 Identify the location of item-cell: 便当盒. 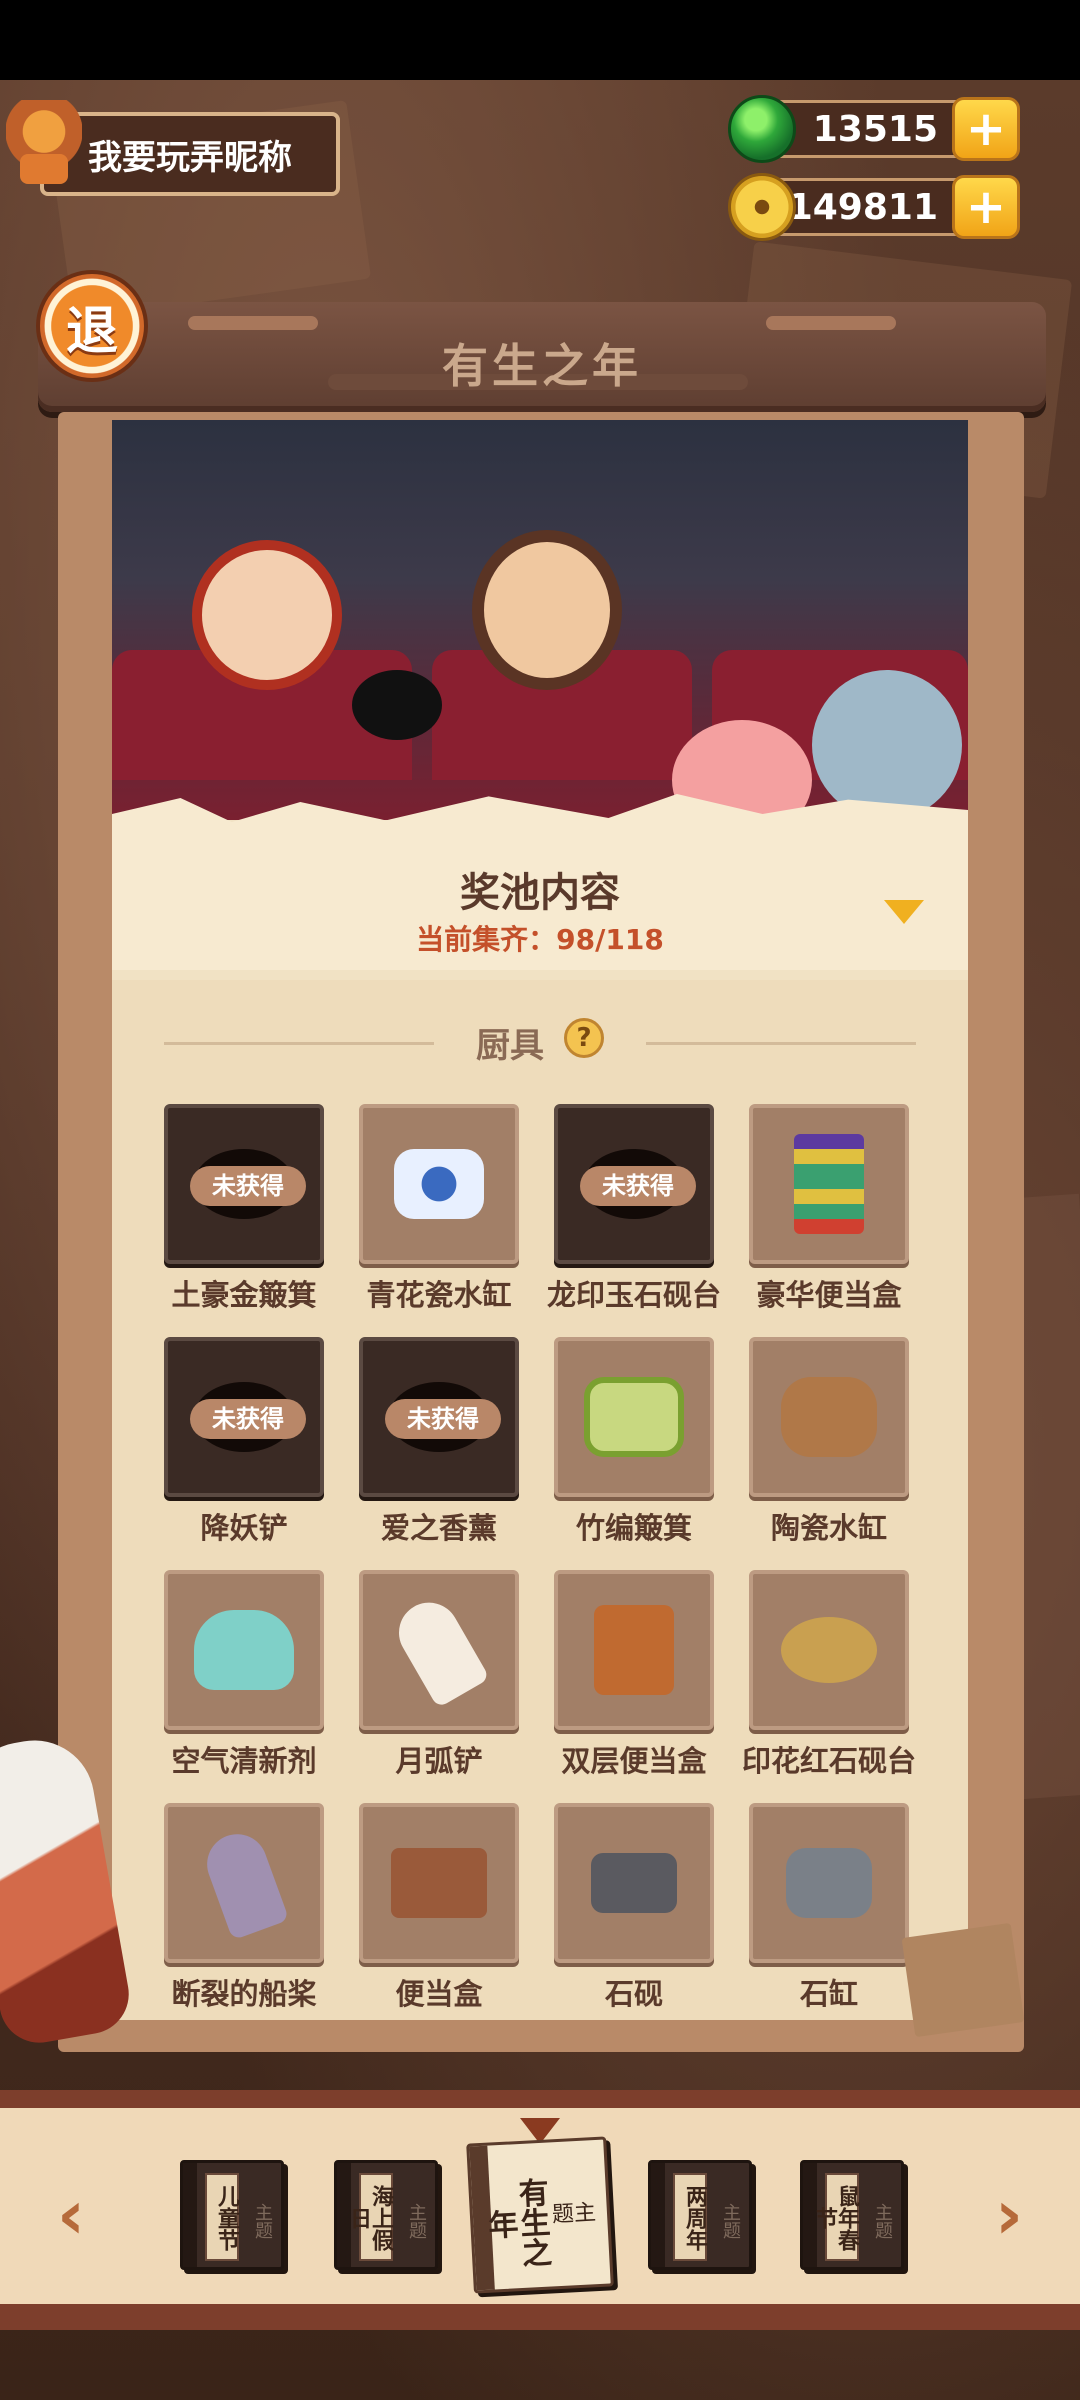
(439, 1908).